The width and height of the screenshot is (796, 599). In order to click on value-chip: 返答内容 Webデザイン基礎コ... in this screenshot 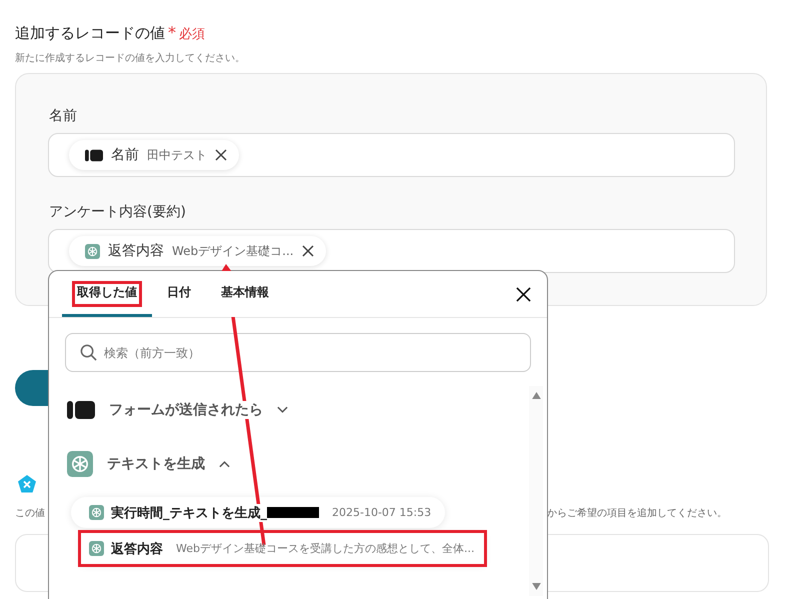, I will do `click(197, 251)`.